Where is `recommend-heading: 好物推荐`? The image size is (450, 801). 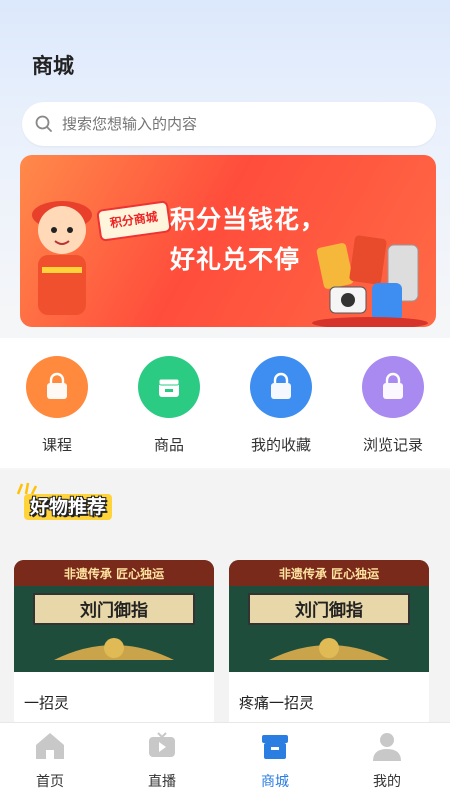 recommend-heading: 好物推荐 is located at coordinates (64, 501).